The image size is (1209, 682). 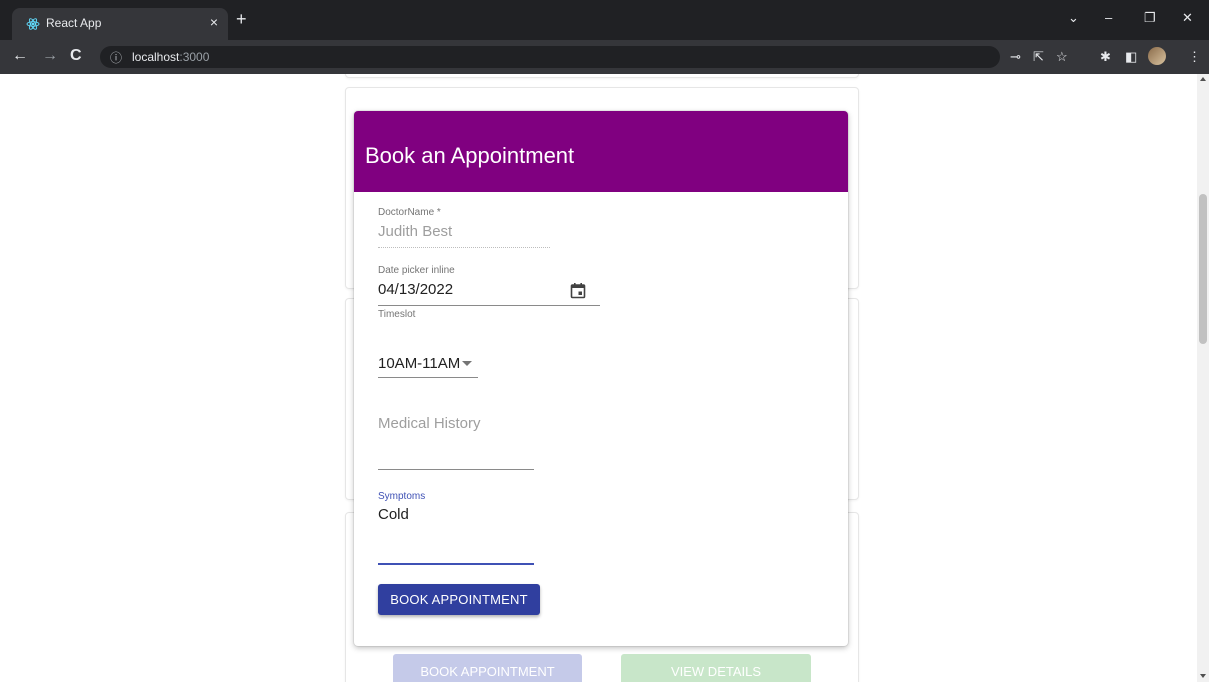 What do you see at coordinates (429, 423) in the screenshot?
I see `medical-history-placeholder: Medical History` at bounding box center [429, 423].